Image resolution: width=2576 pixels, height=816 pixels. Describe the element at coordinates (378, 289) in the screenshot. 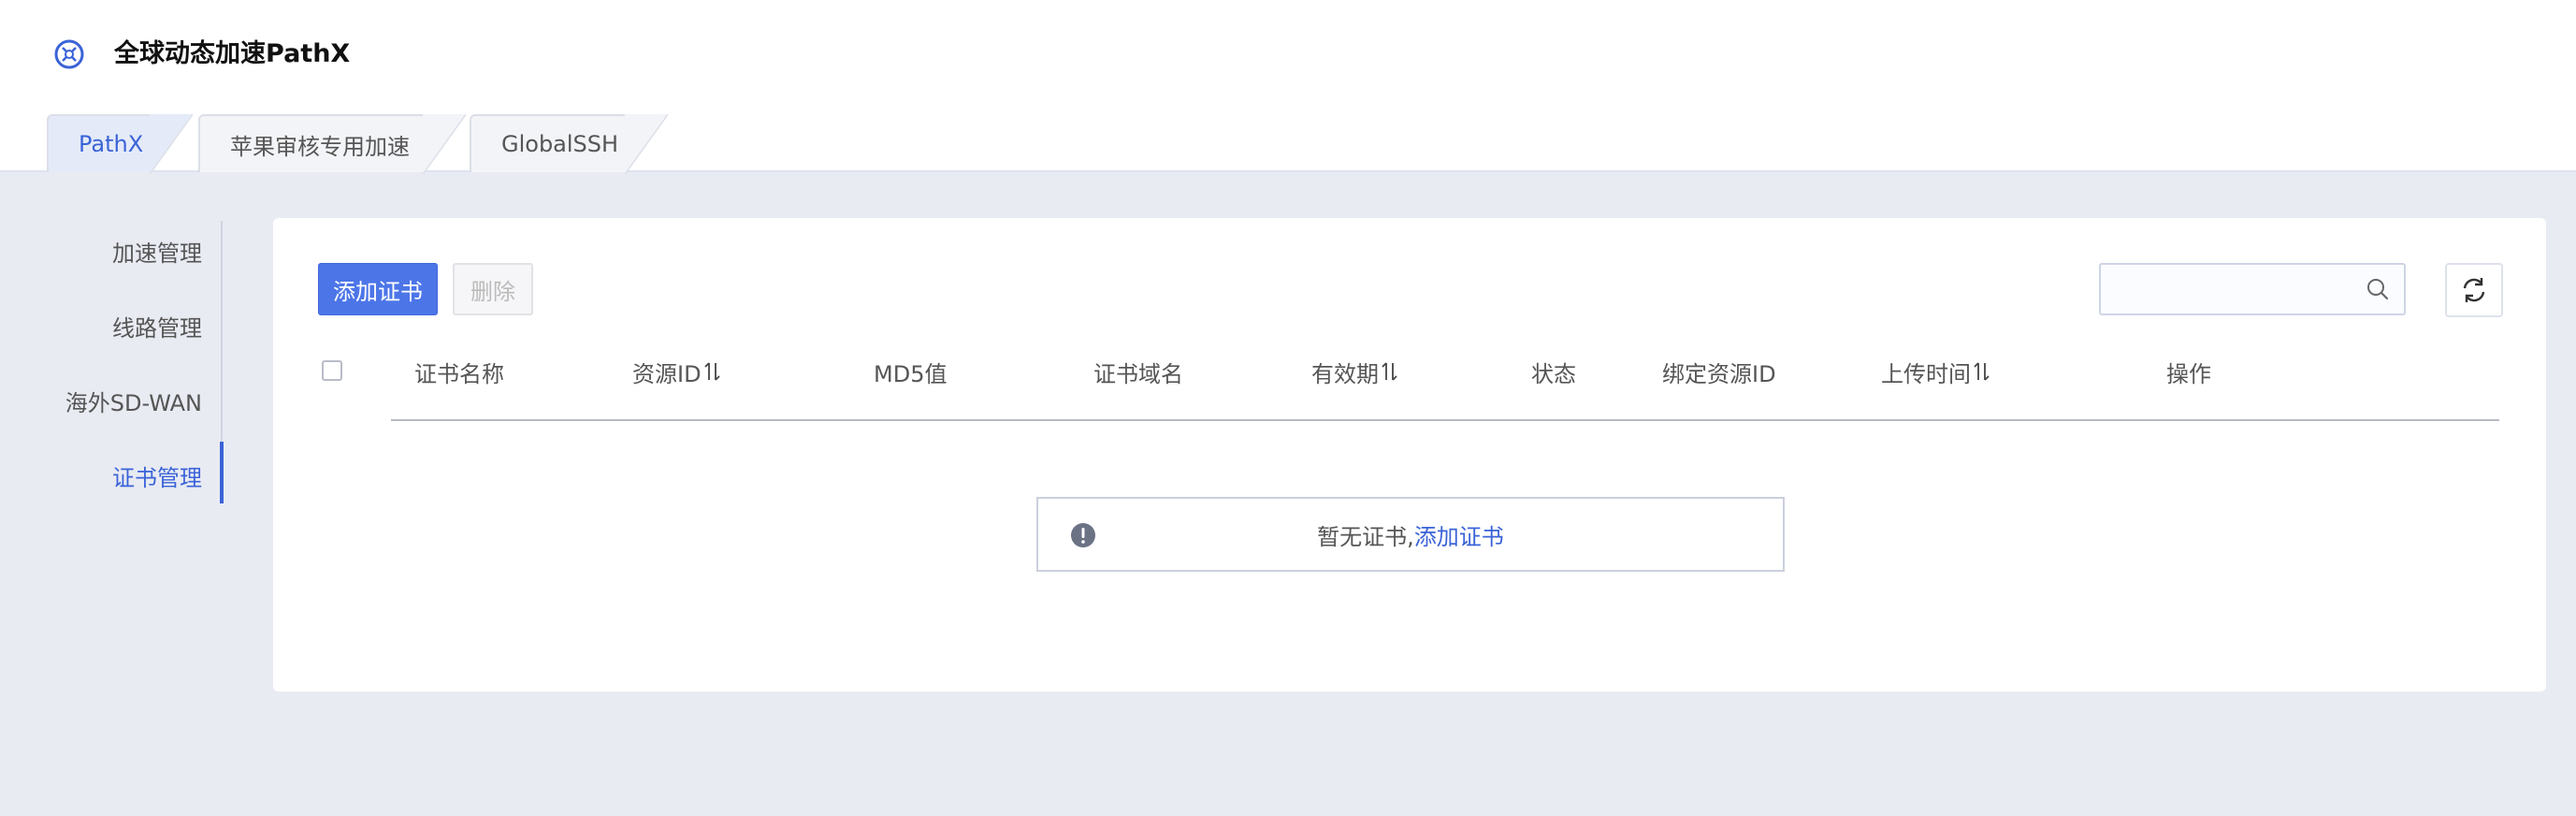

I see `add-certificate-button: 添加证书` at that location.